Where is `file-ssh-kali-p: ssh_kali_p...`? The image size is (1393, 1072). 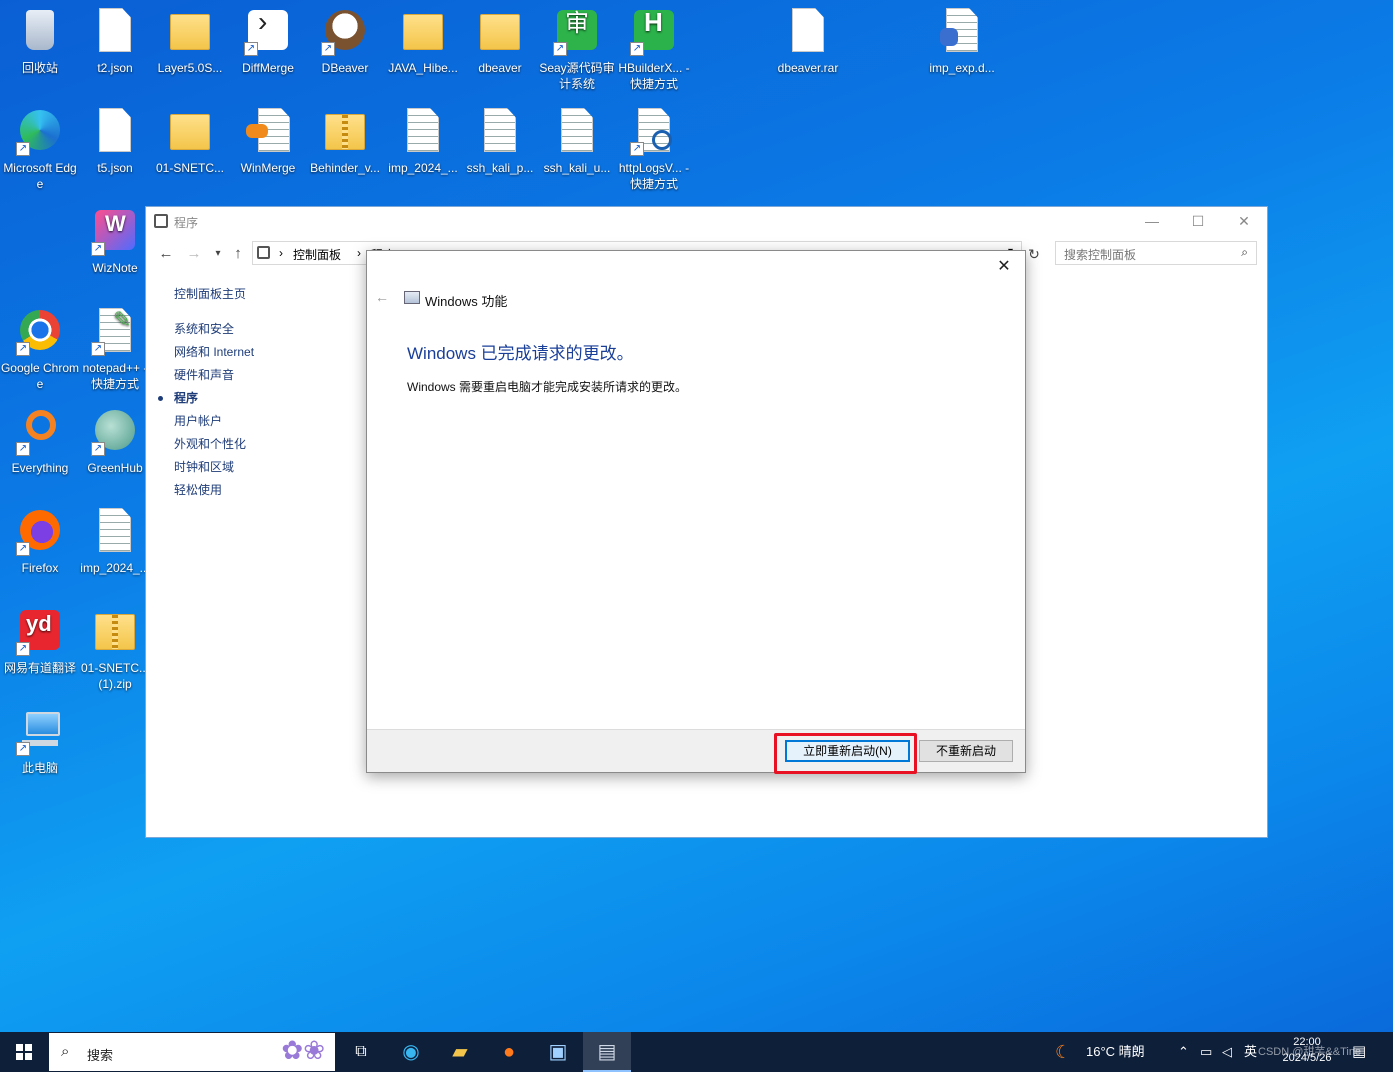 file-ssh-kali-p: ssh_kali_p... is located at coordinates (500, 142).